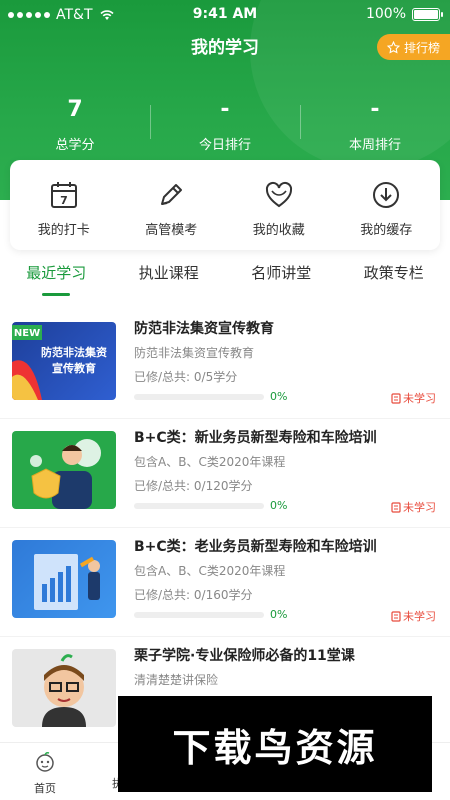 Image resolution: width=450 pixels, height=800 pixels. Describe the element at coordinates (427, 14) in the screenshot. I see `battery-icon` at that location.